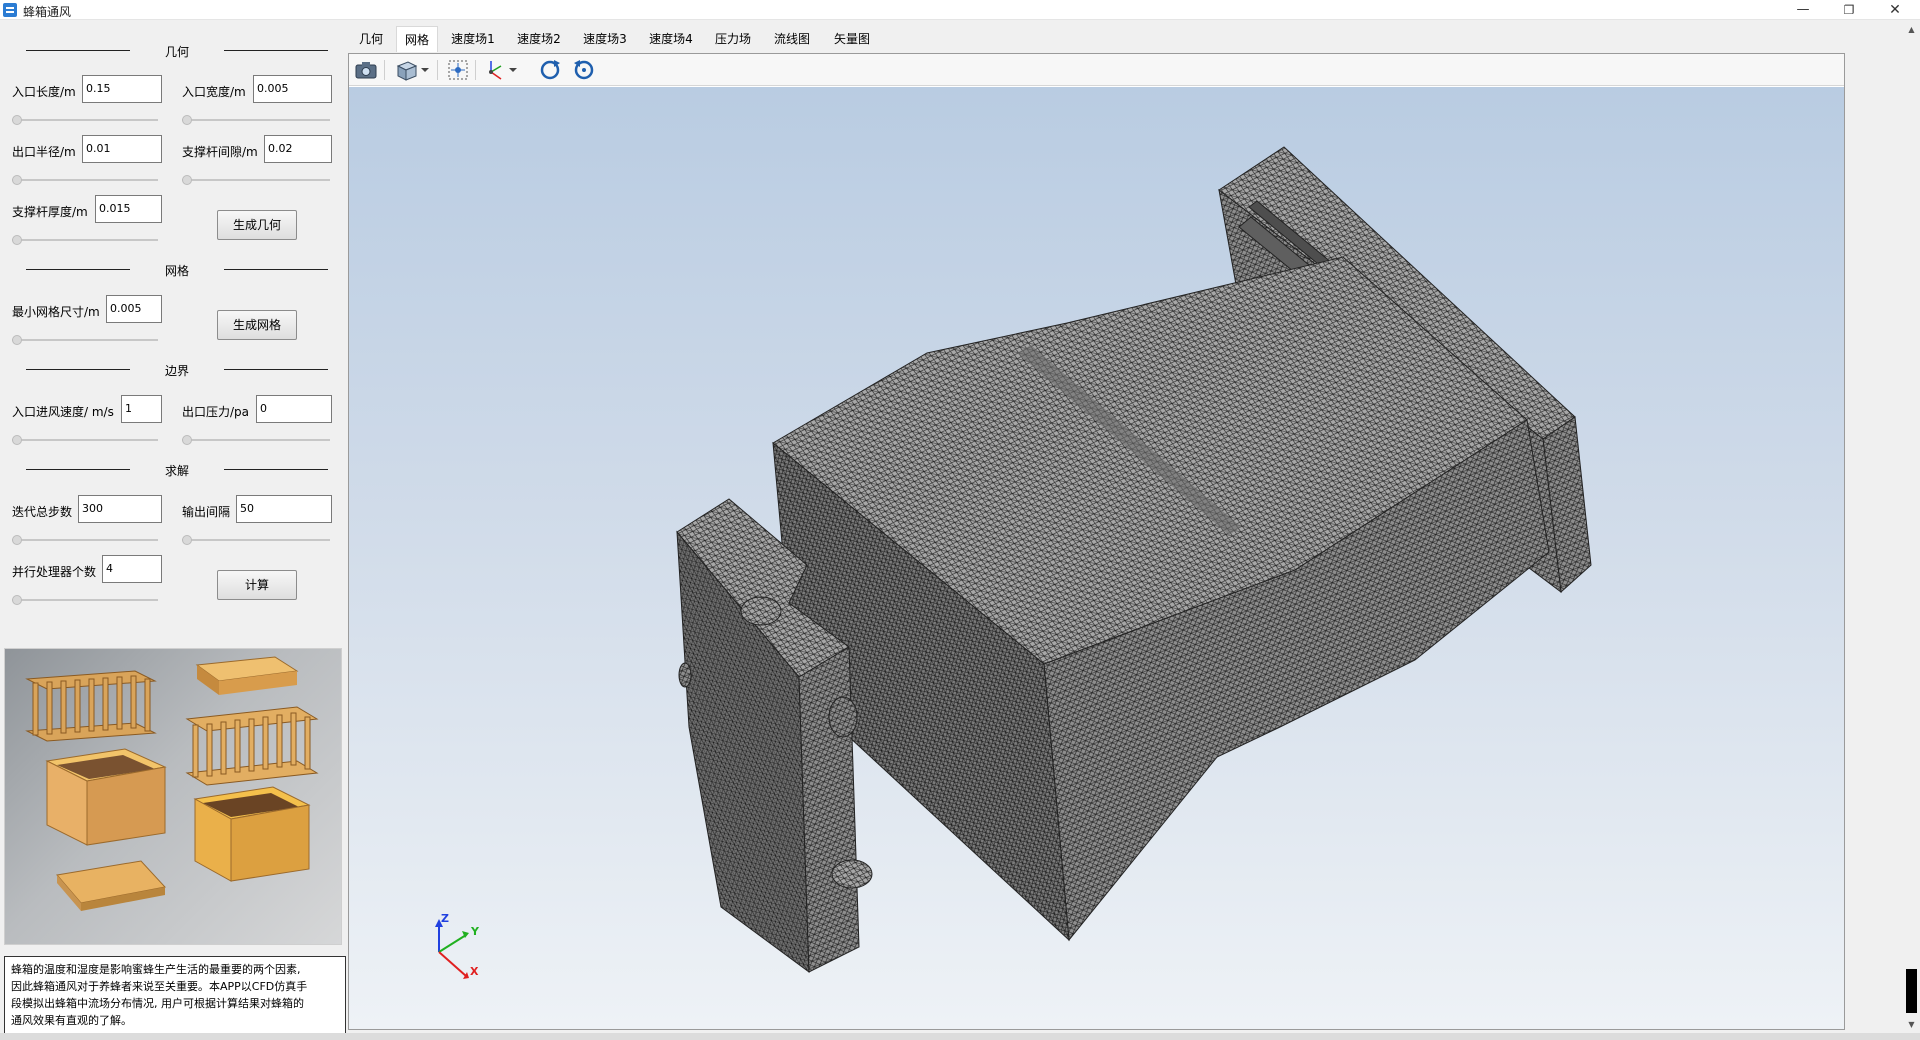  I want to click on strut-thickness-slider, so click(85, 240).